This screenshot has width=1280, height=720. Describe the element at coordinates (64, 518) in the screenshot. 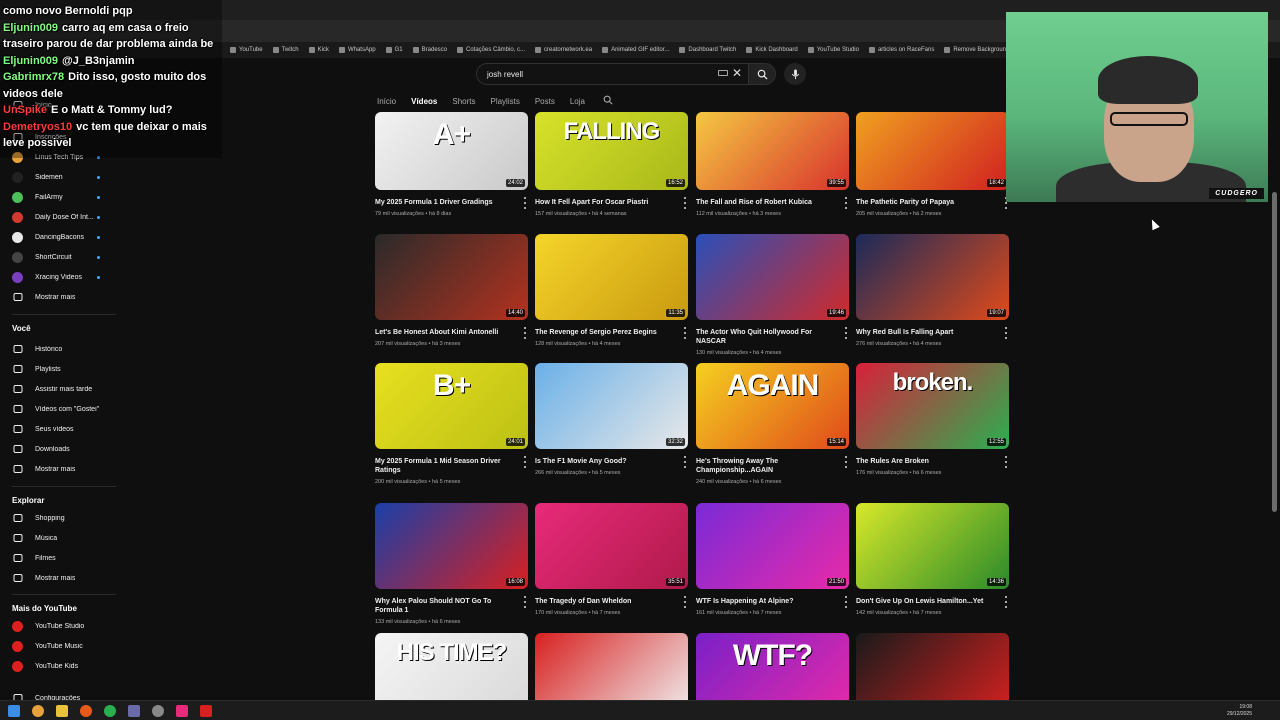

I see `sidebar-item: Shopping` at that location.